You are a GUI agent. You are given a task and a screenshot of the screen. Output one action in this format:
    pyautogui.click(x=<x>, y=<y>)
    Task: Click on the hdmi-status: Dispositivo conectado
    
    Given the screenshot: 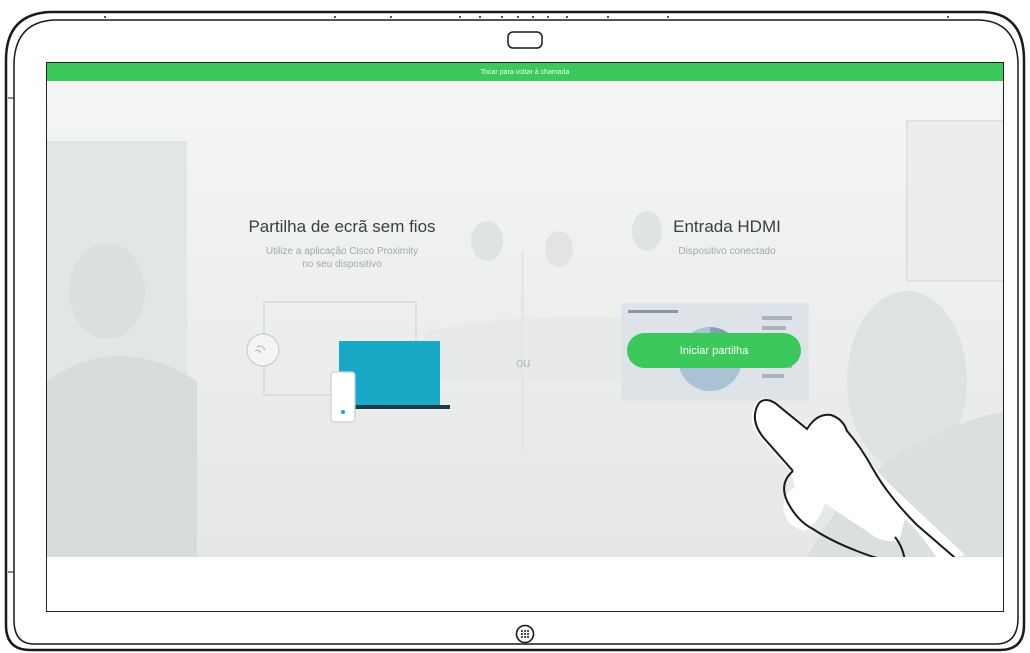 What is the action you would take?
    pyautogui.click(x=727, y=251)
    